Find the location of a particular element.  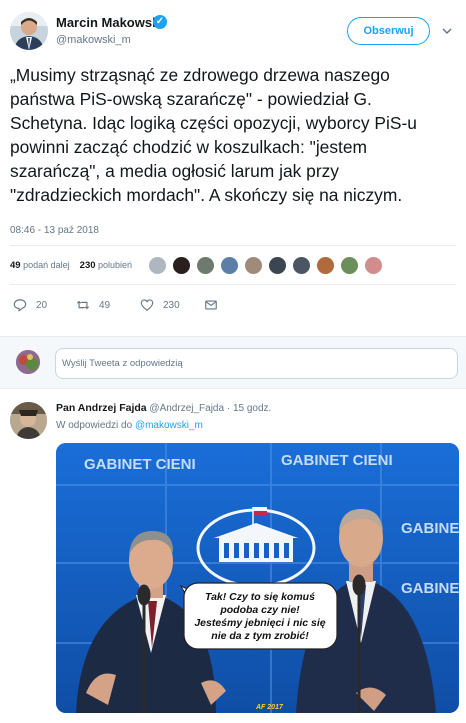

reply-author-handle: @Andrzej_Fajda is located at coordinates (186, 408).